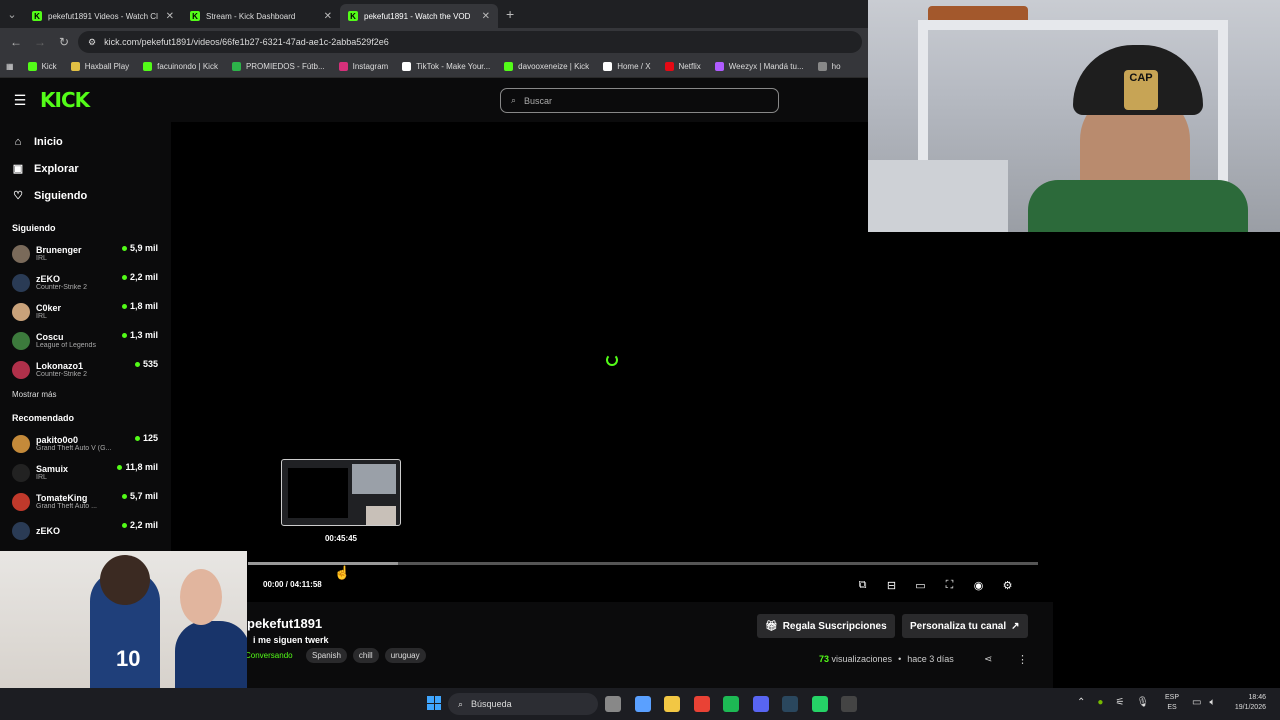  What do you see at coordinates (284, 623) in the screenshot?
I see `channel-name: pekefut1891` at bounding box center [284, 623].